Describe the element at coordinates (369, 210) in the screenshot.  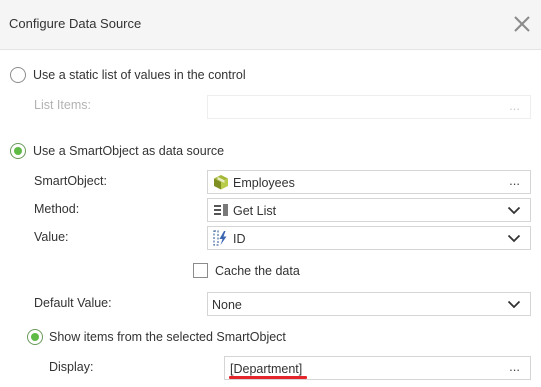
I see `method-select: Get List` at that location.